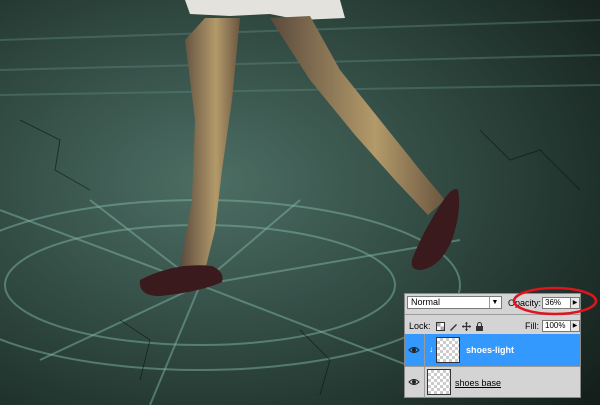  Describe the element at coordinates (466, 326) in the screenshot. I see `lock-position-icon` at that location.